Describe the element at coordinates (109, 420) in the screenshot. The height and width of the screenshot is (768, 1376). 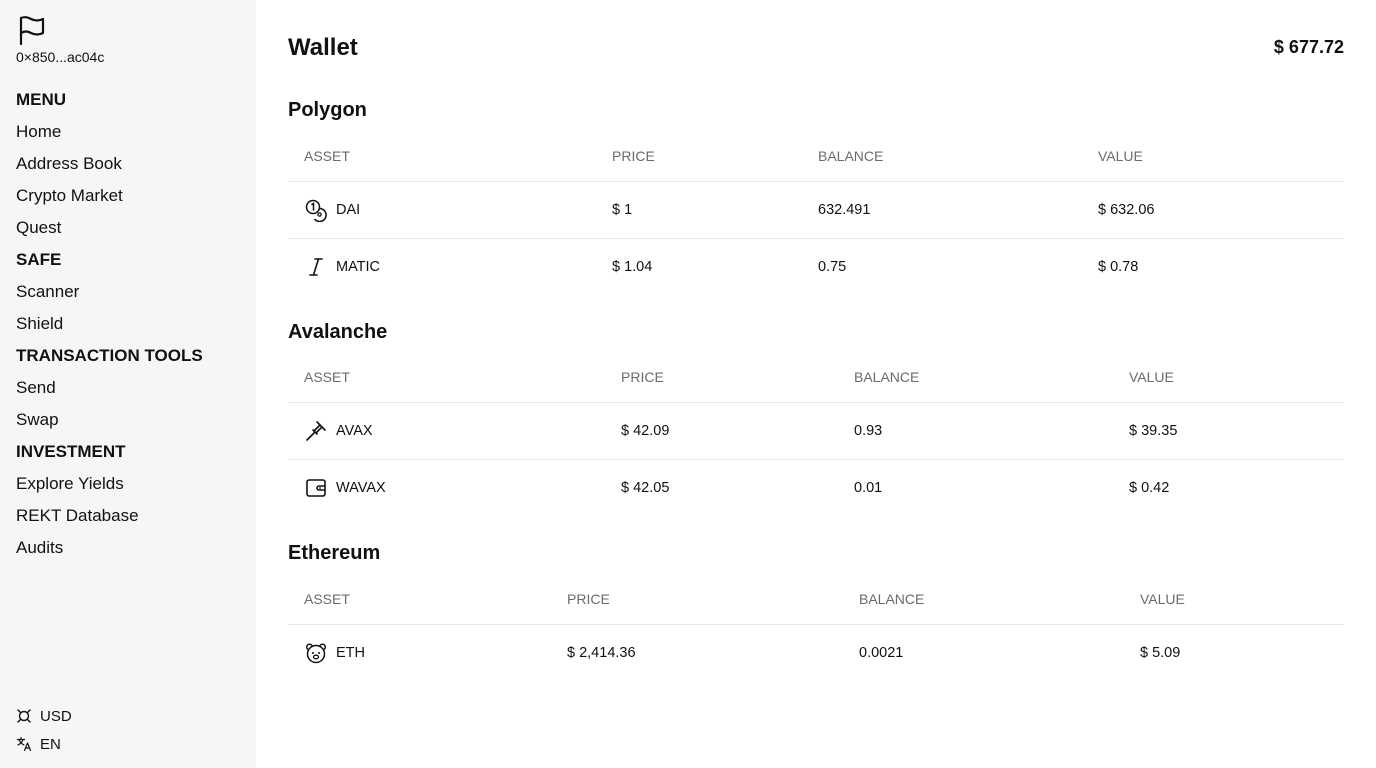
I see `sidebar-item-swap: Swap` at that location.